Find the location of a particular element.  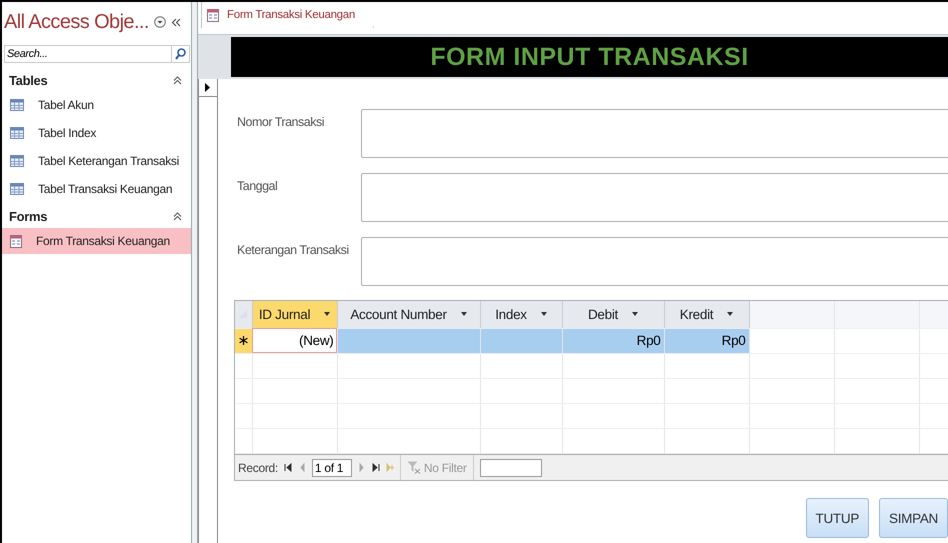

group-header: Tables is located at coordinates (96, 80).